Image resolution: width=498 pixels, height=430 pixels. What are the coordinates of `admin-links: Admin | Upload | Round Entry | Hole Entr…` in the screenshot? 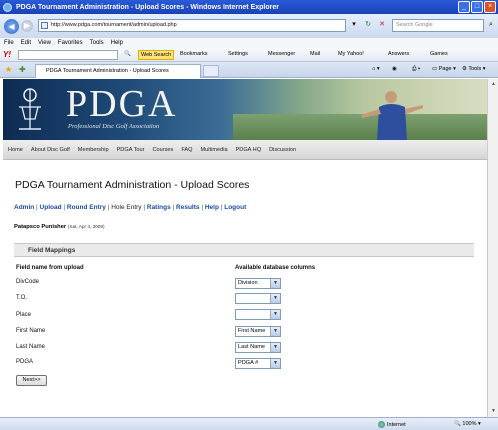 It's located at (130, 207).